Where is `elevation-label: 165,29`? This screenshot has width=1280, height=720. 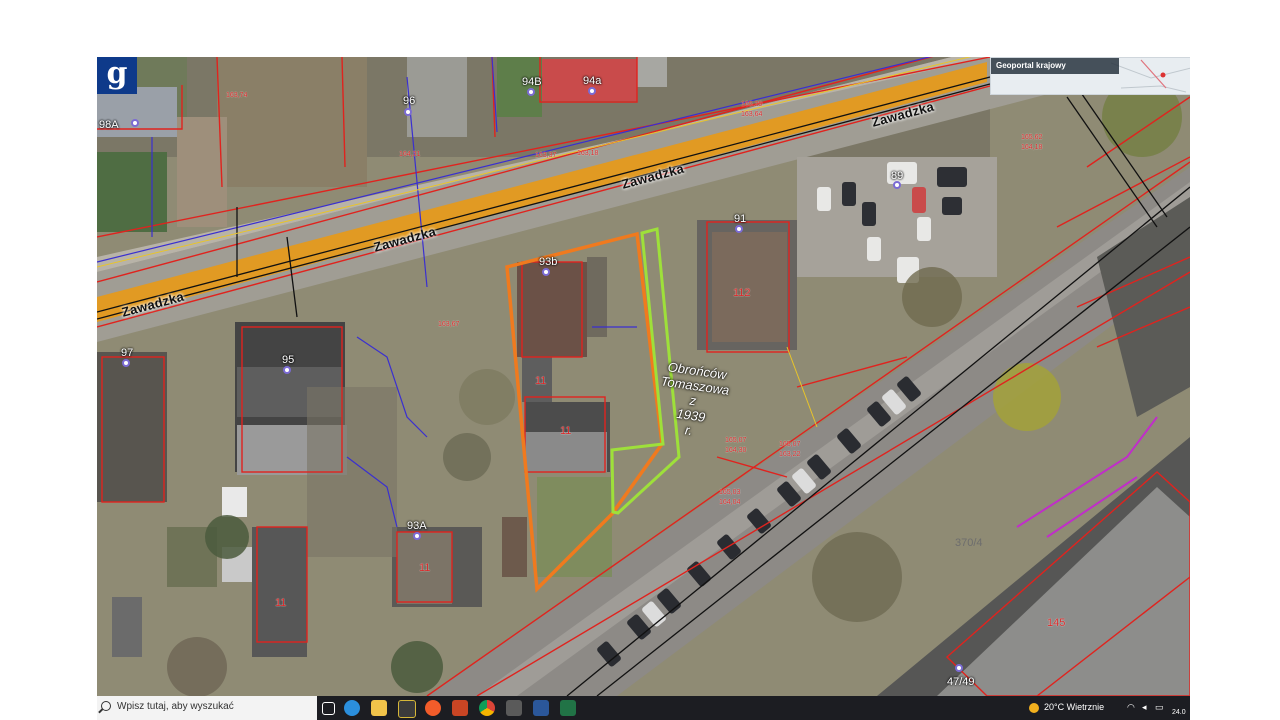 elevation-label: 165,29 is located at coordinates (752, 104).